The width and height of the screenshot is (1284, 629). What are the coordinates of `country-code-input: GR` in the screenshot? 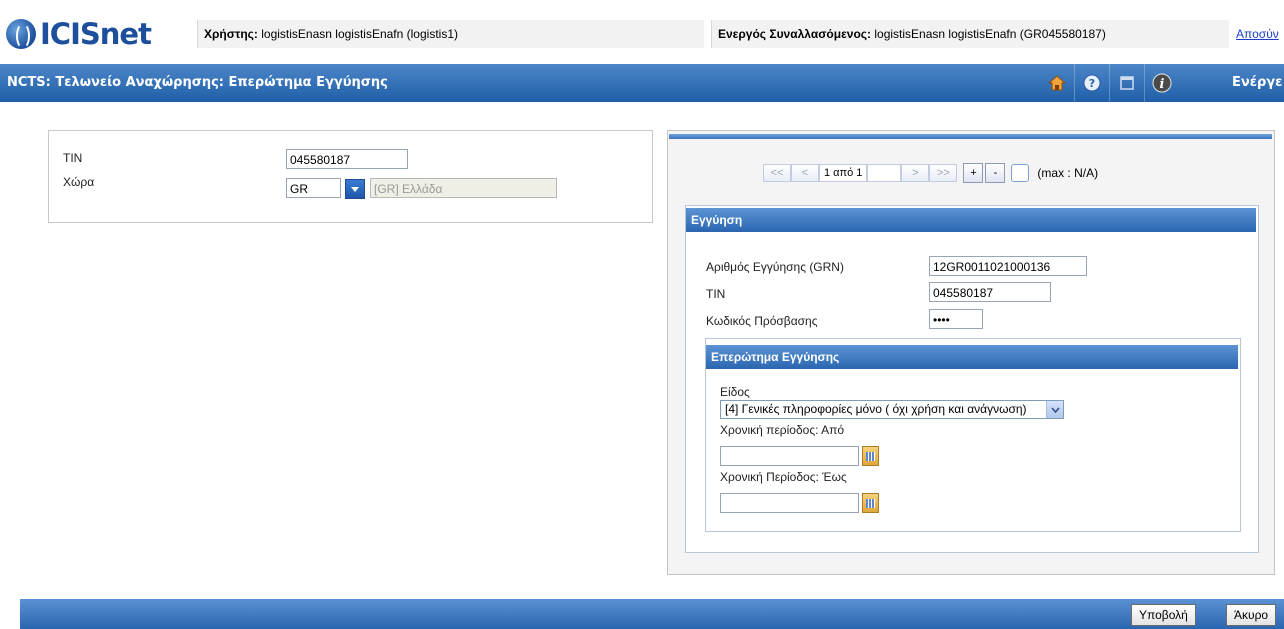 It's located at (313, 188).